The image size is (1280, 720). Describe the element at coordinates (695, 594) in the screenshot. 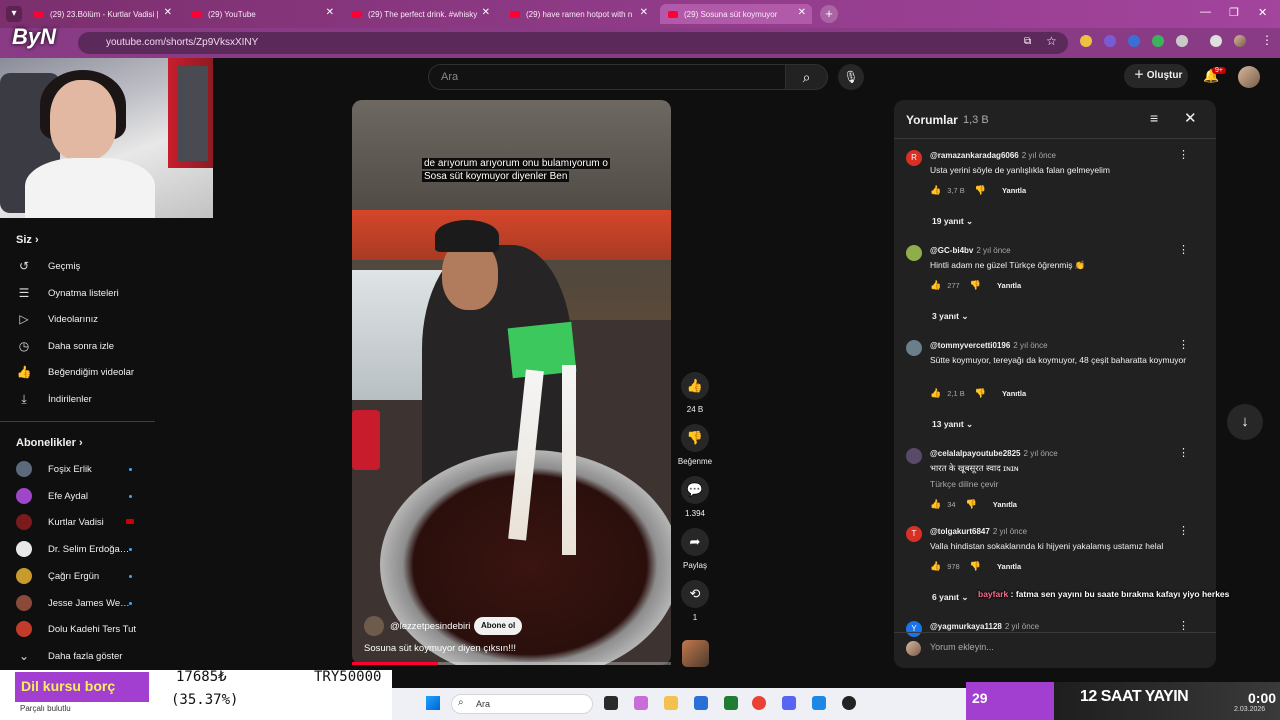

I see `remix-button: ⟲` at that location.